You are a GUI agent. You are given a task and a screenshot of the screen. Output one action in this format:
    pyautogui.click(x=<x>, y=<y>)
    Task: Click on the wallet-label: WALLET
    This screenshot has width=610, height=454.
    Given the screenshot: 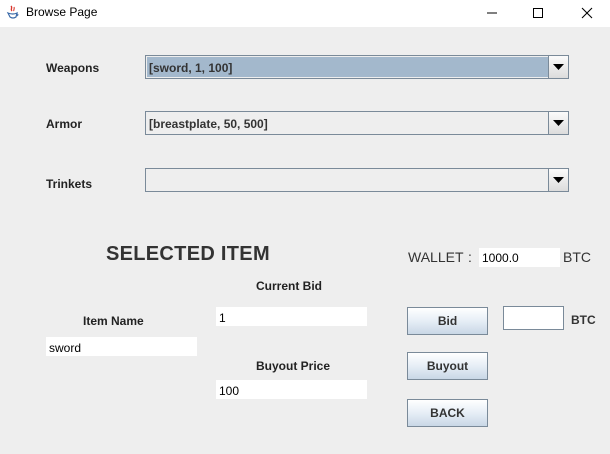 What is the action you would take?
    pyautogui.click(x=436, y=257)
    